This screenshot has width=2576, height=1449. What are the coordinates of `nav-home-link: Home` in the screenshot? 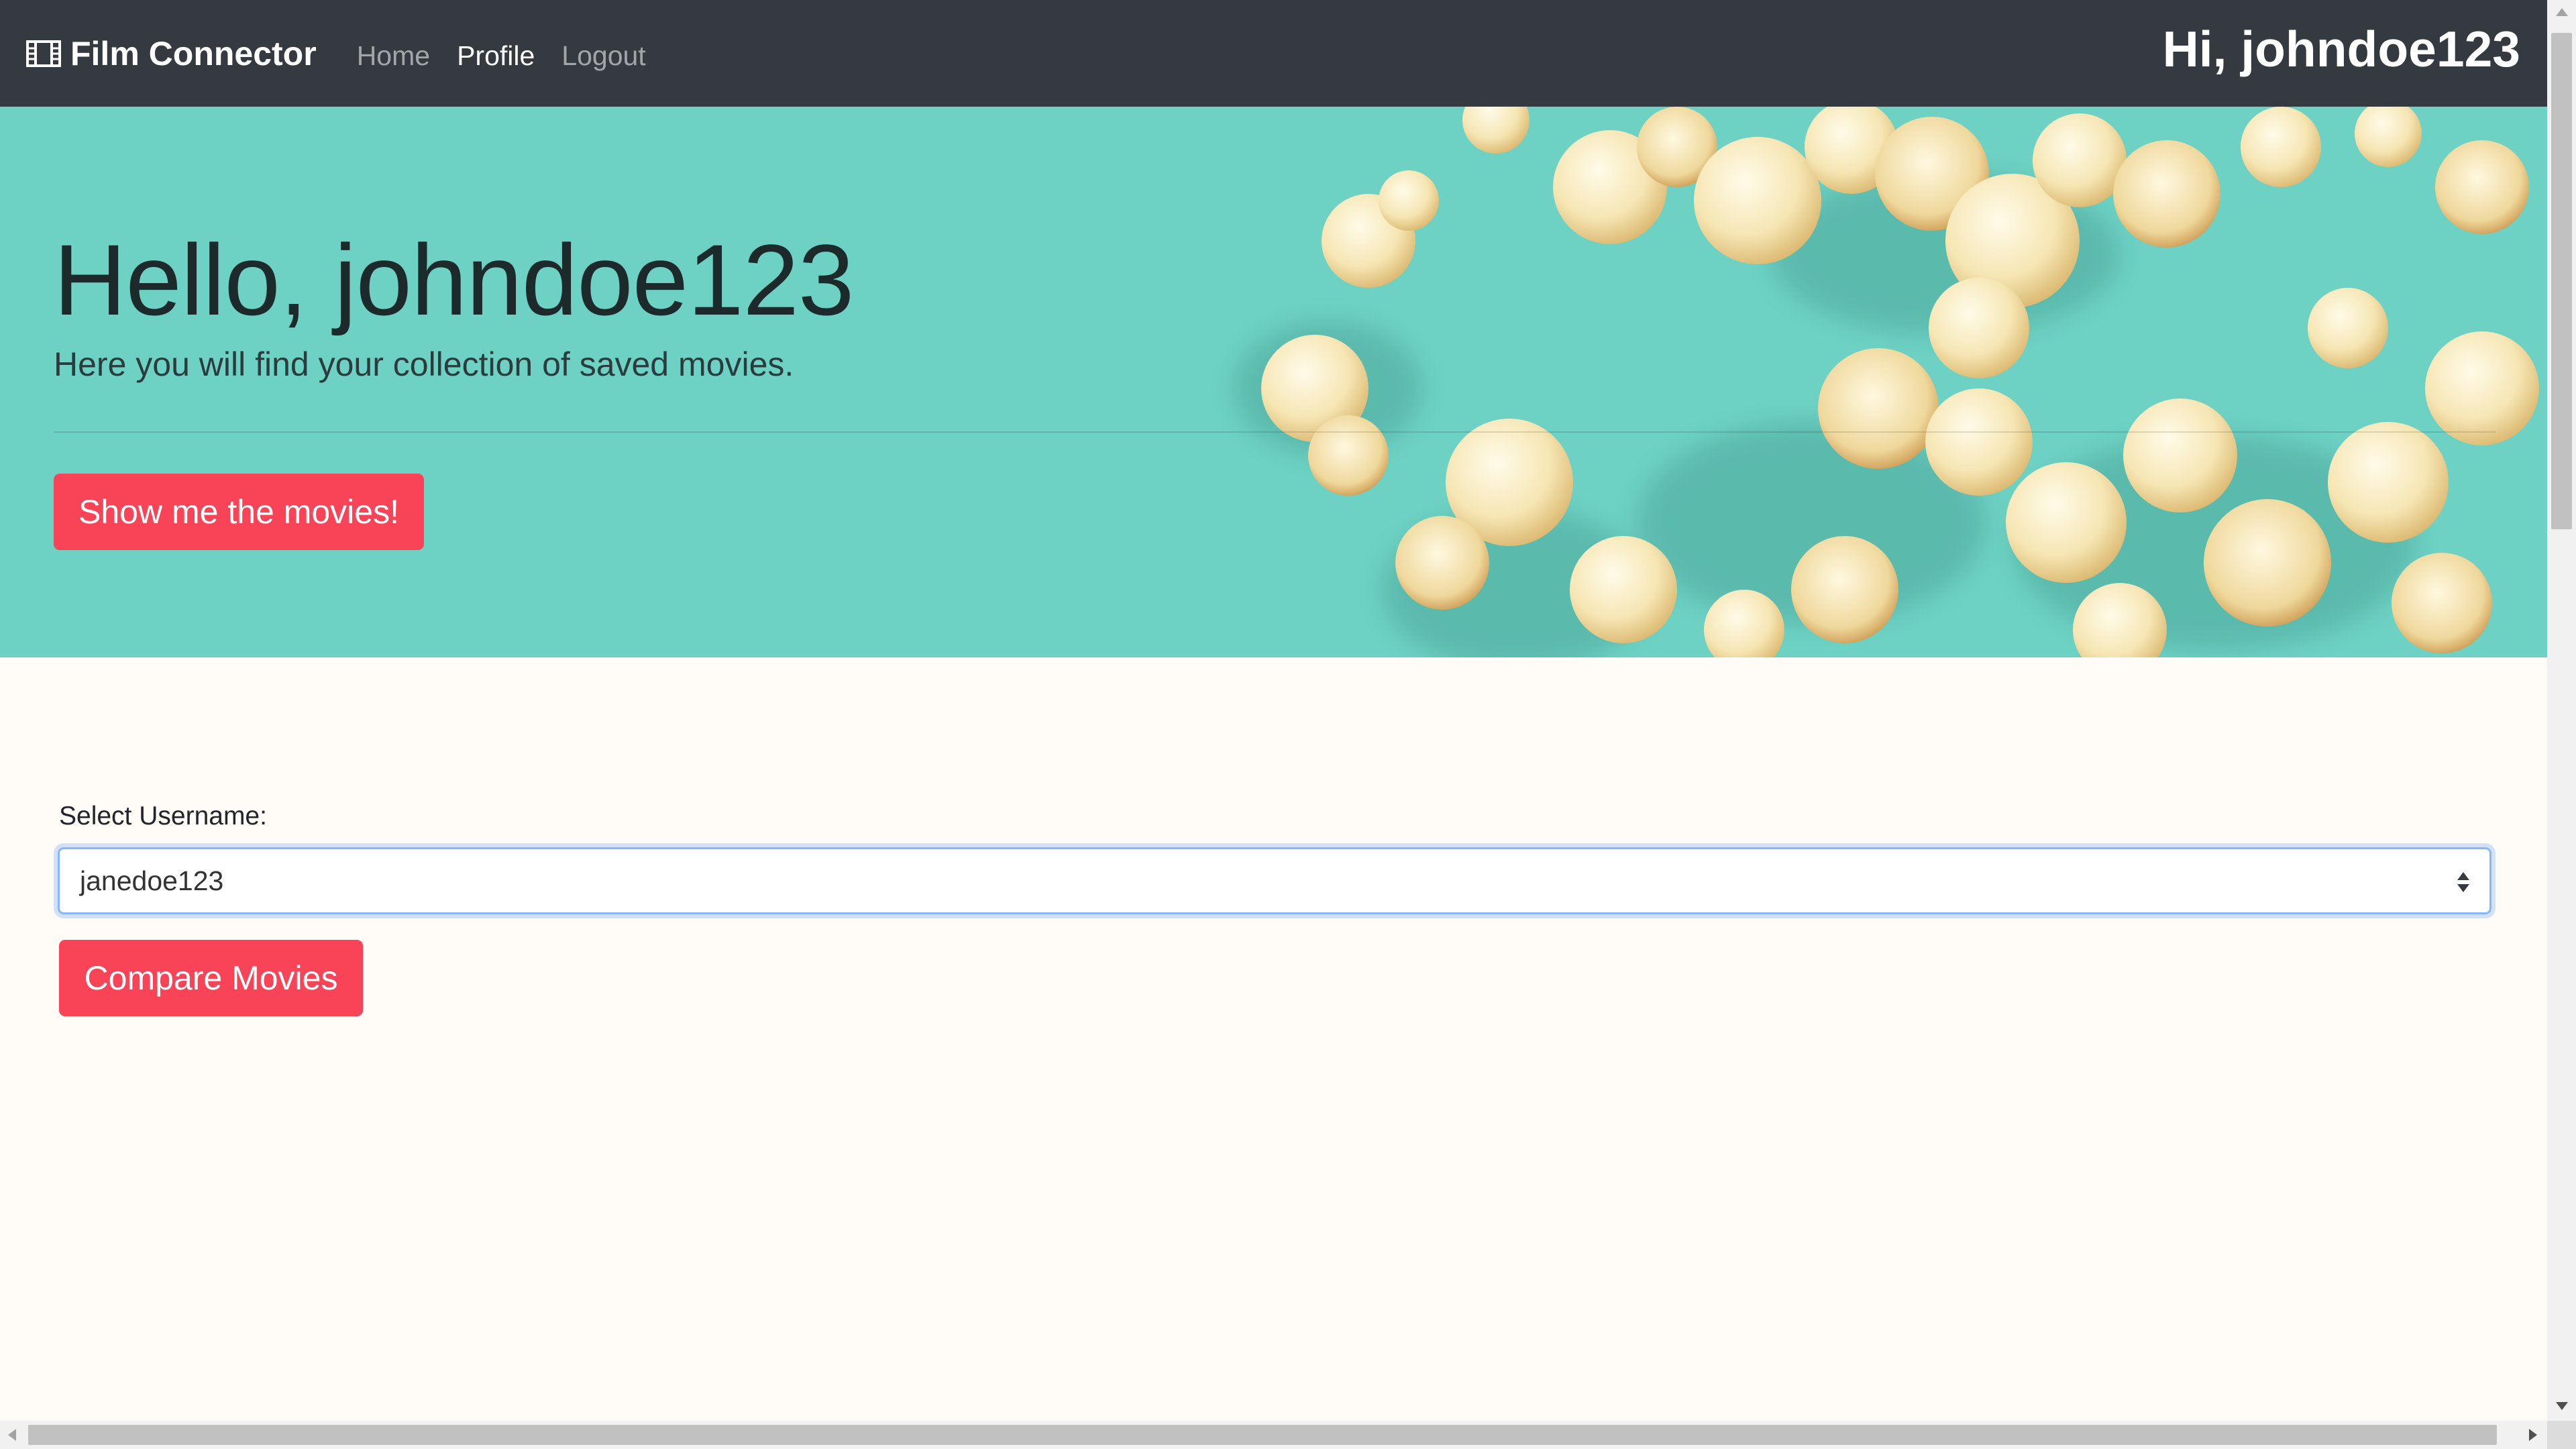 It's located at (393, 56).